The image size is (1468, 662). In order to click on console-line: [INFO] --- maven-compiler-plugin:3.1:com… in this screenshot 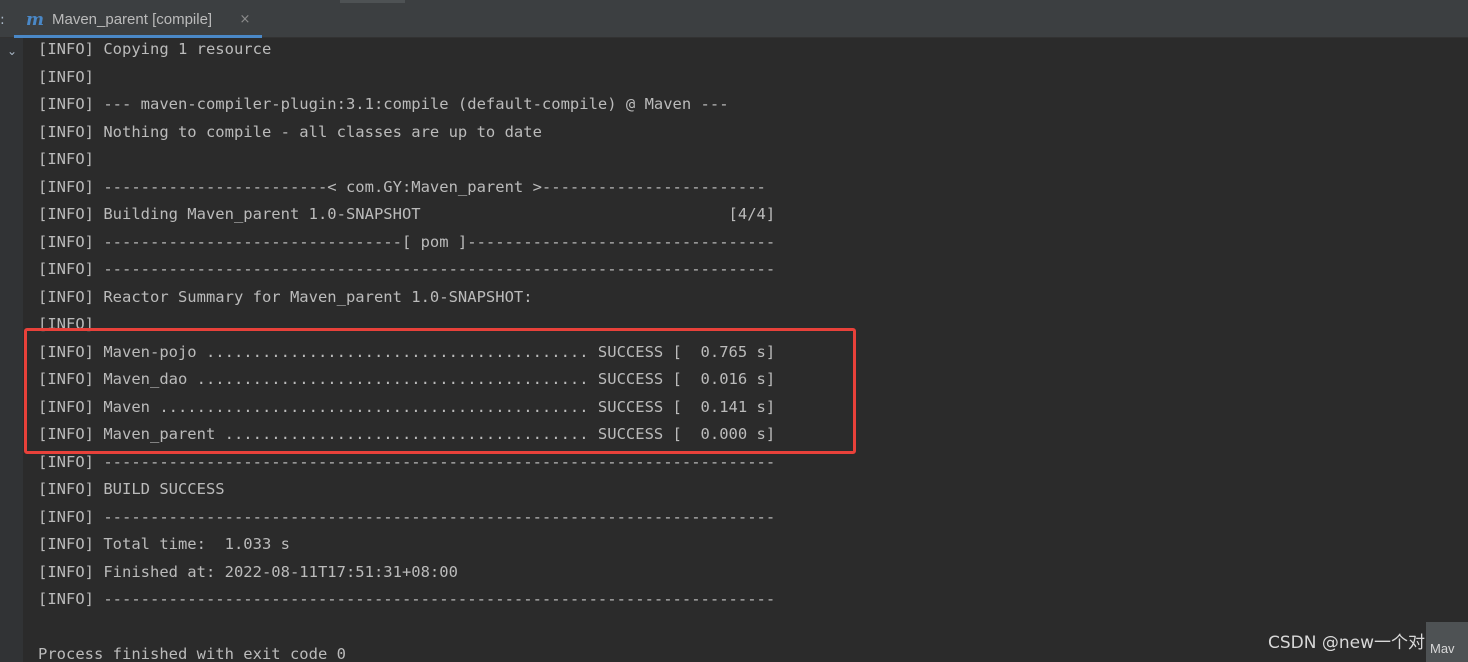, I will do `click(383, 104)`.